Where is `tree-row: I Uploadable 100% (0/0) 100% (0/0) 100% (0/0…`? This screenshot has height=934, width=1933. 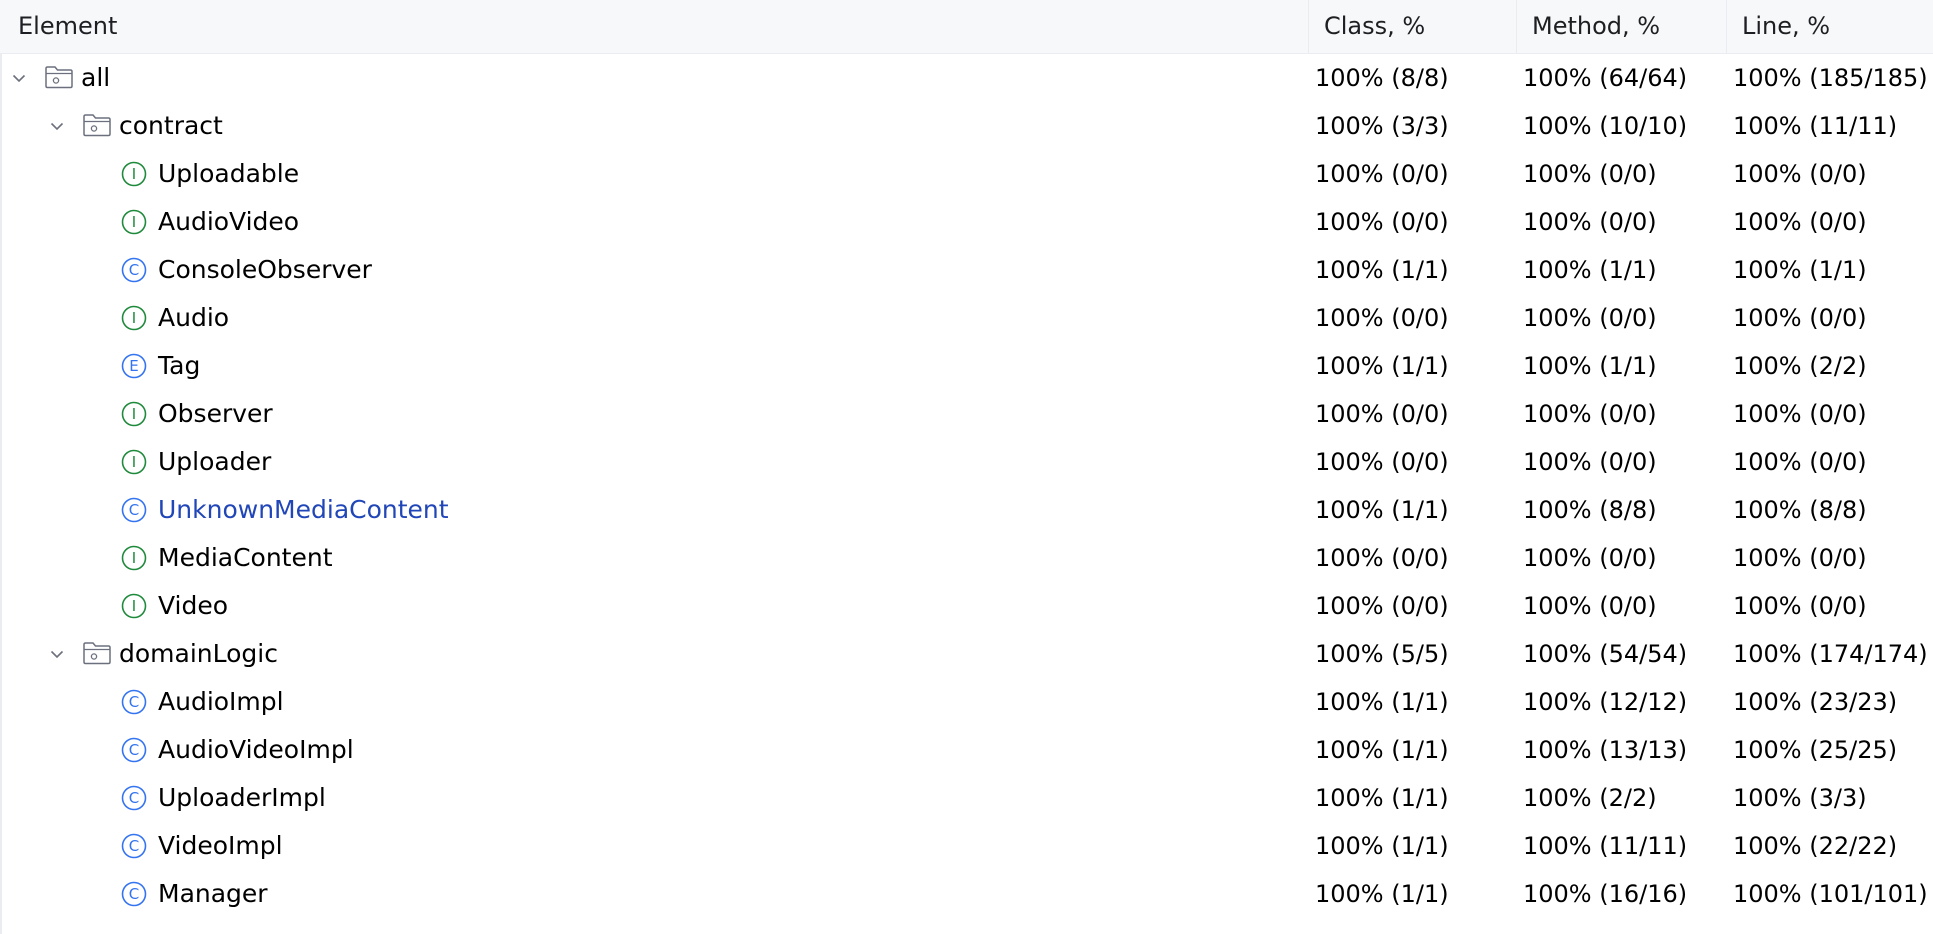 tree-row: I Uploadable 100% (0/0) 100% (0/0) 100% (0/0… is located at coordinates (966, 174).